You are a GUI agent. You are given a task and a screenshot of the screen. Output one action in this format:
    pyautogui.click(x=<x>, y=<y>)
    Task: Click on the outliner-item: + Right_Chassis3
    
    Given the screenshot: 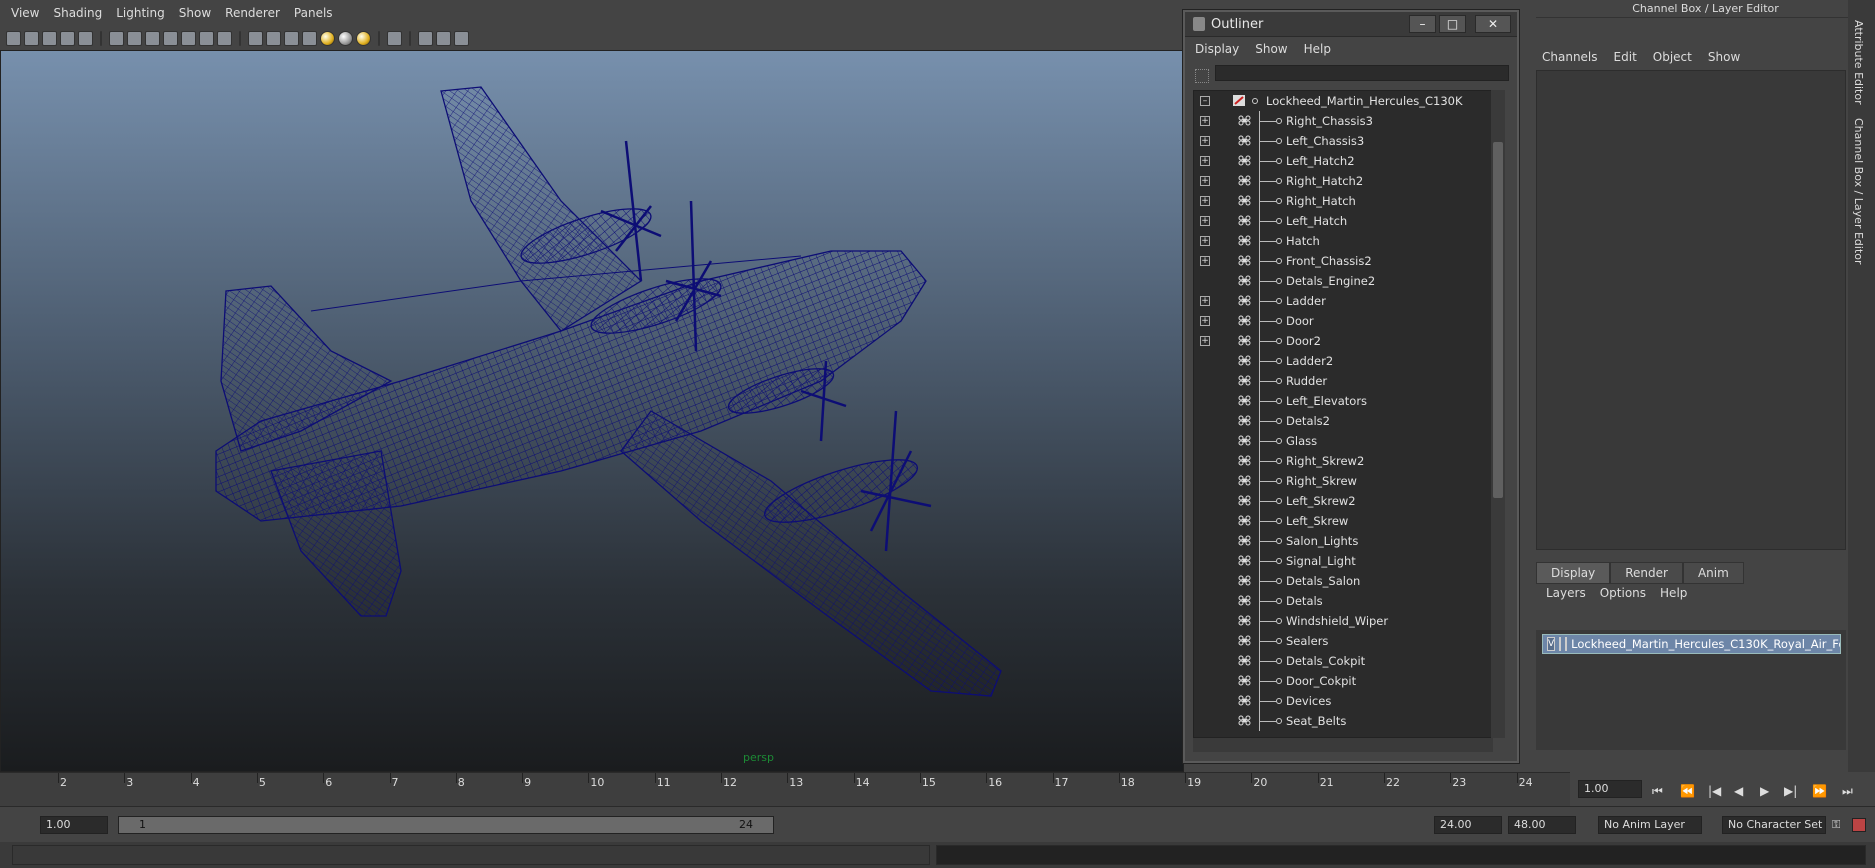 What is the action you would take?
    pyautogui.click(x=1343, y=121)
    